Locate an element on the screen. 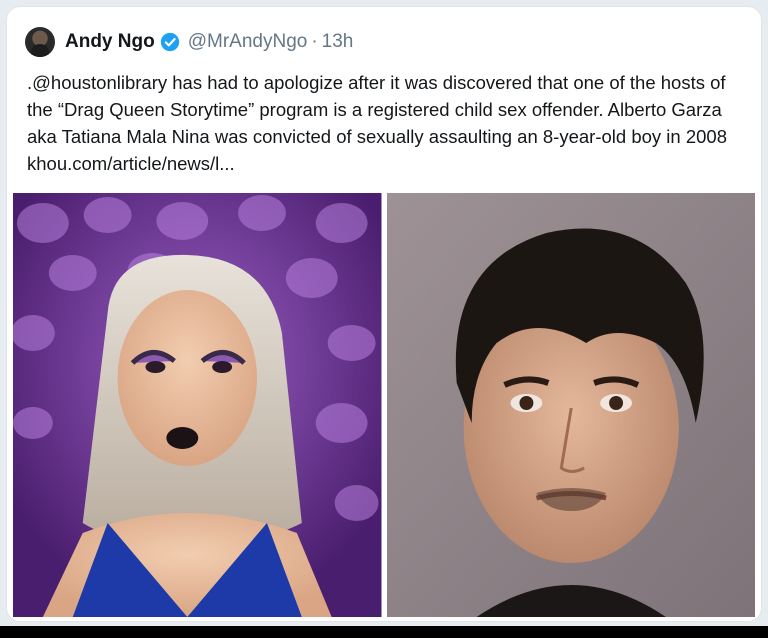 This screenshot has width=768, height=638. bottom-bar is located at coordinates (384, 632).